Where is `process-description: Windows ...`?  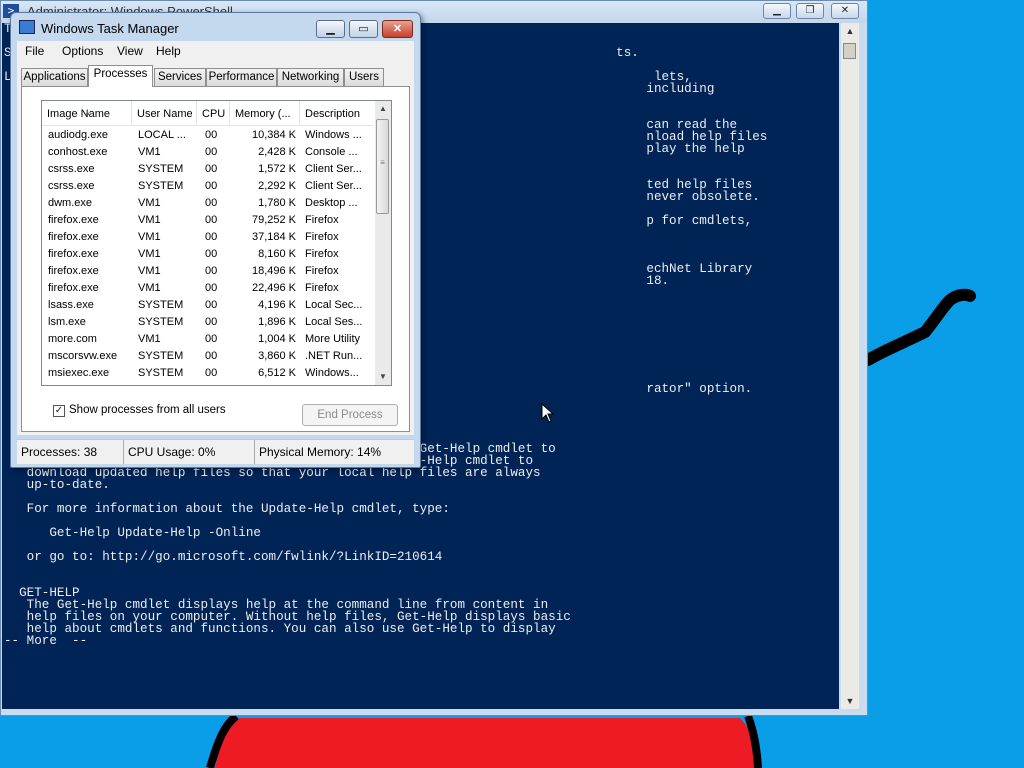
process-description: Windows ... is located at coordinates (333, 135).